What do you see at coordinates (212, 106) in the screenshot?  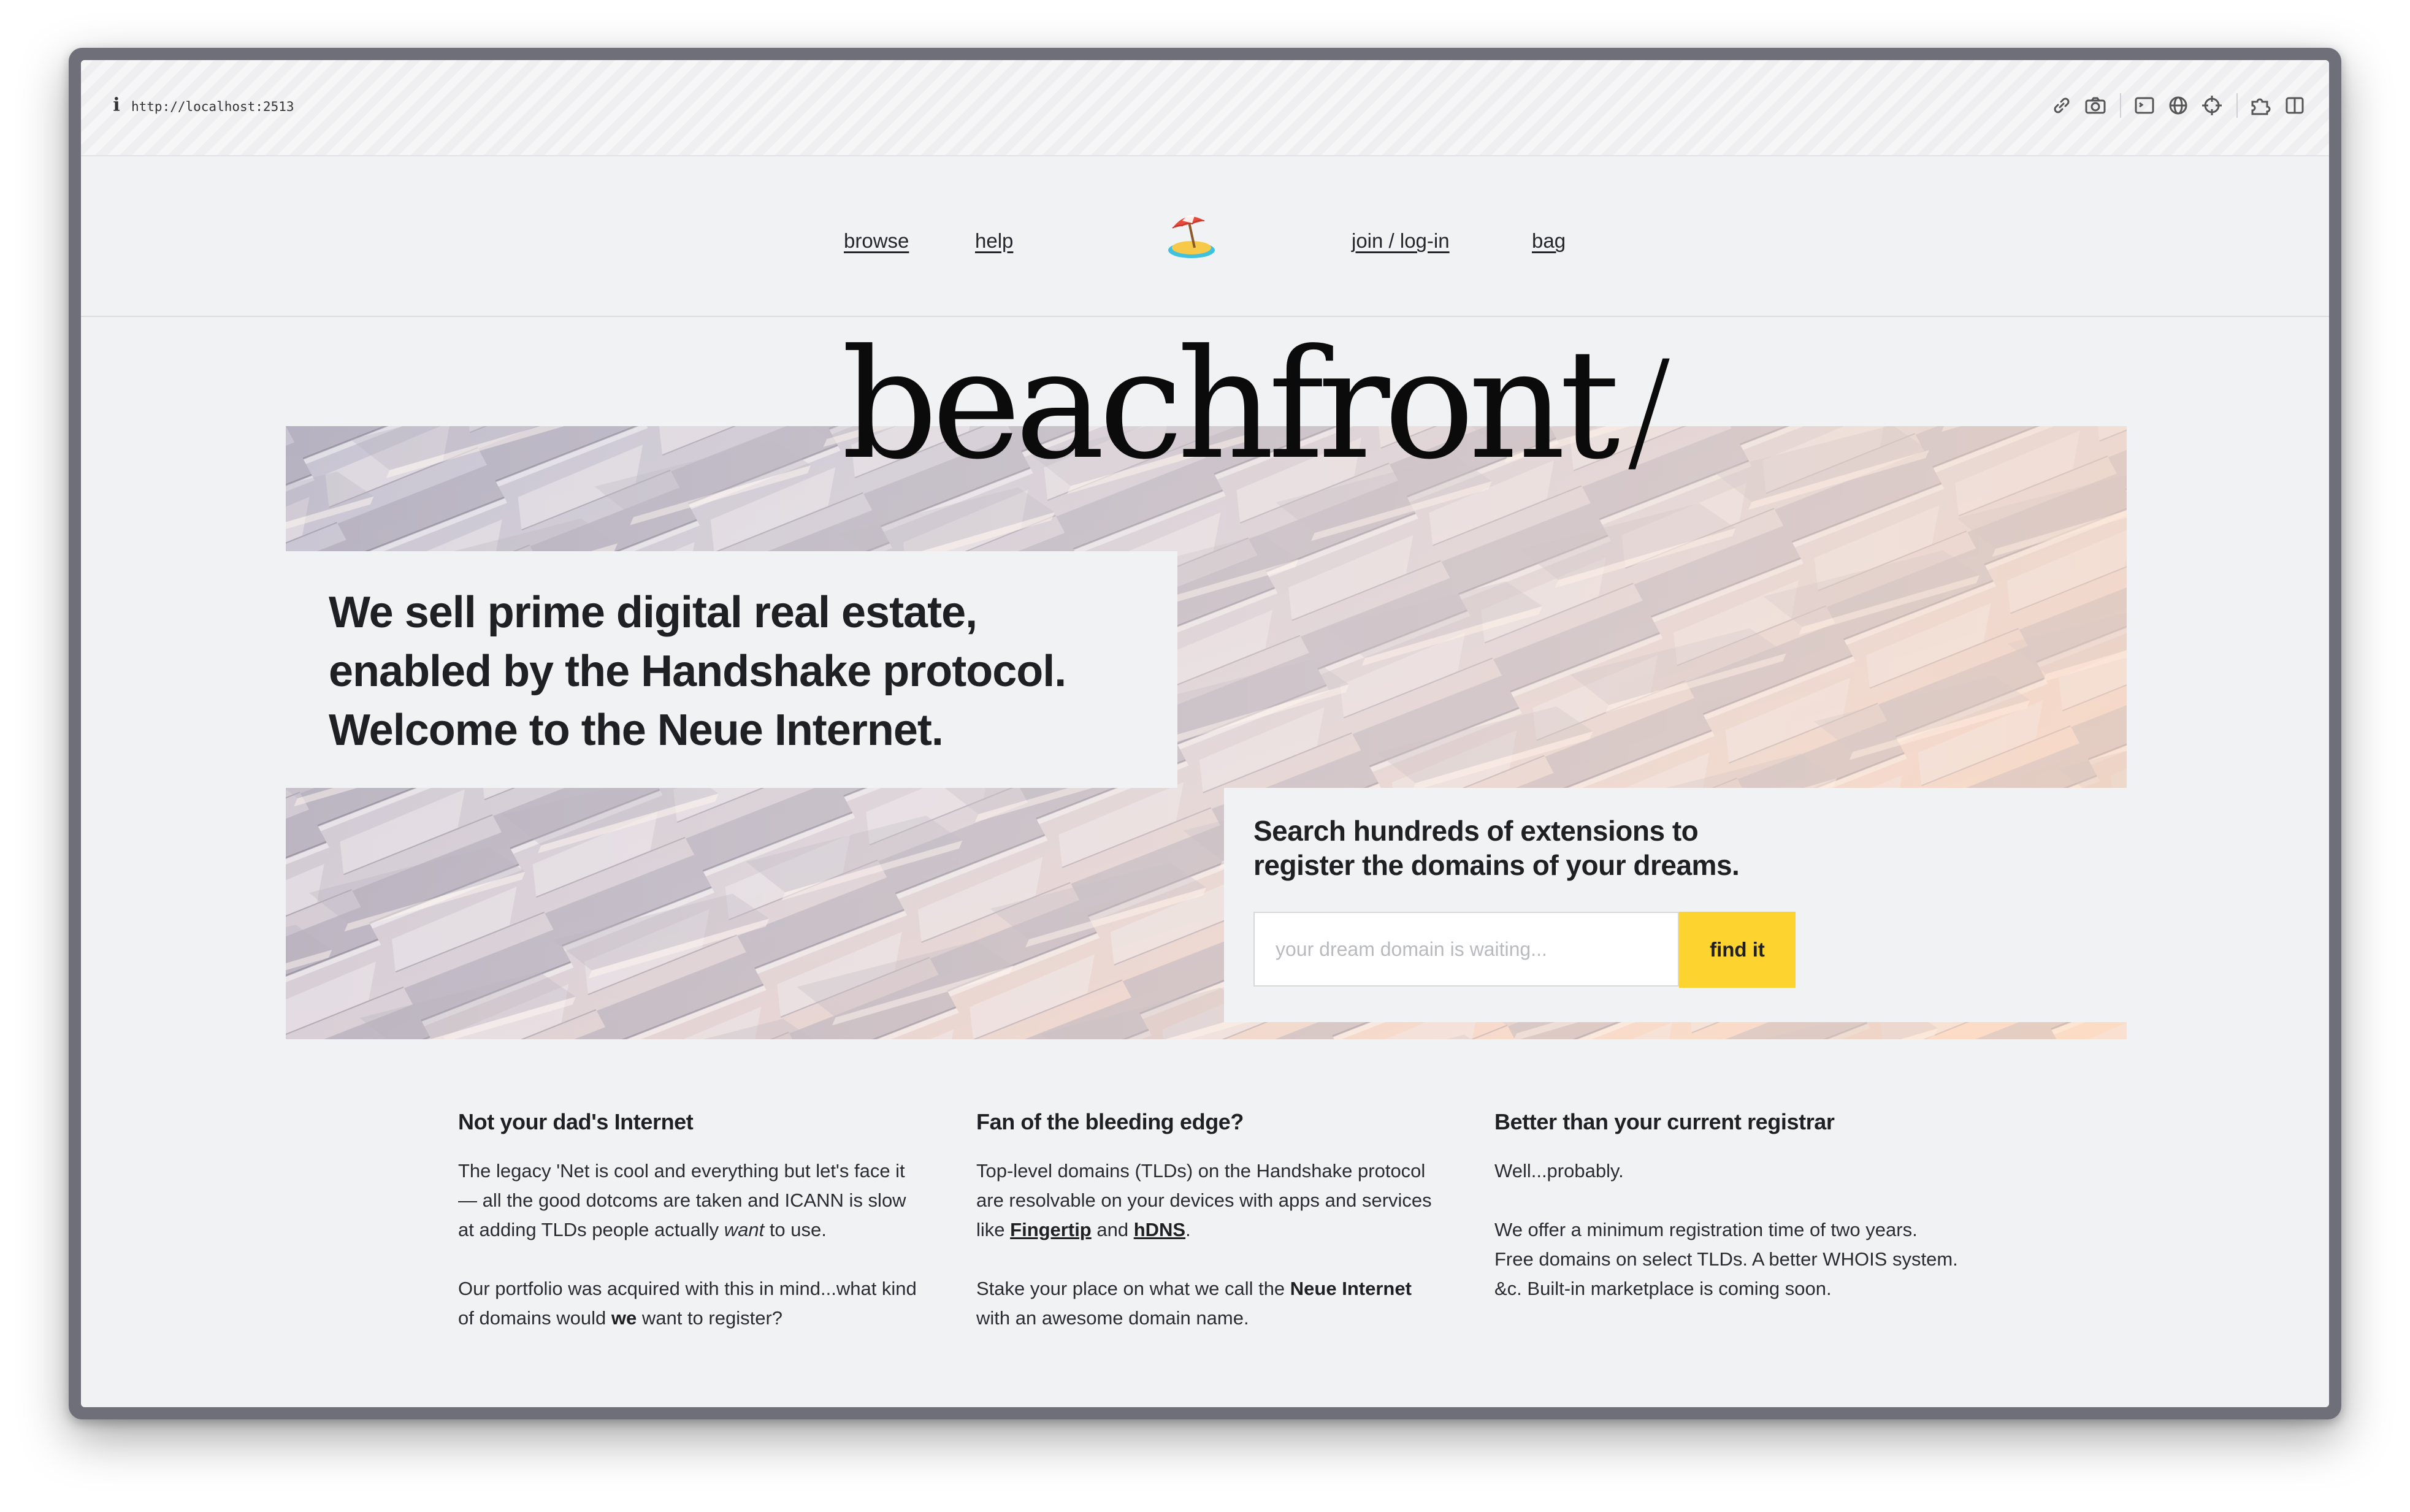 I see `url-text: http://localhost:2513` at bounding box center [212, 106].